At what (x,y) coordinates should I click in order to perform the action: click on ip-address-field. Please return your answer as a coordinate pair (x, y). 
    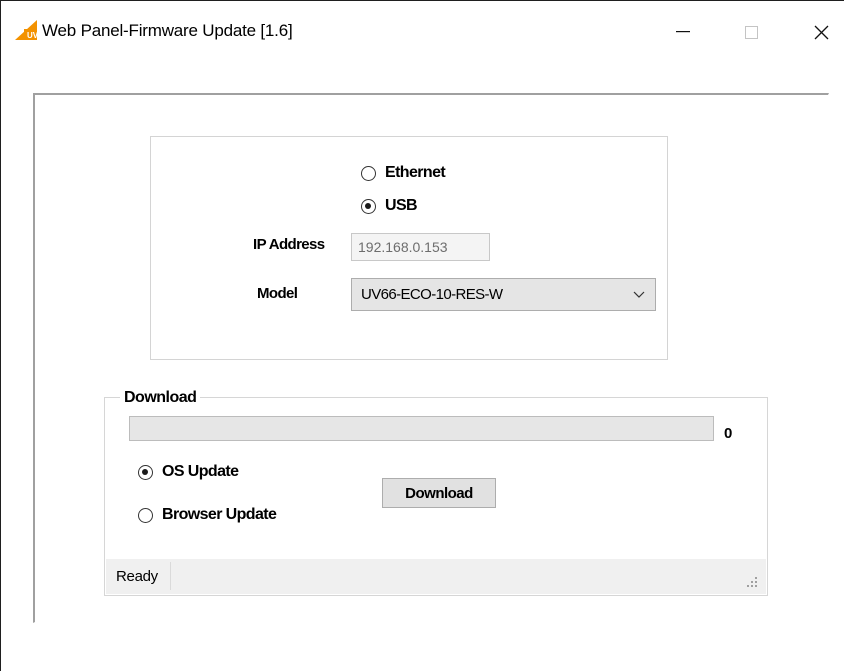
    Looking at the image, I should click on (420, 247).